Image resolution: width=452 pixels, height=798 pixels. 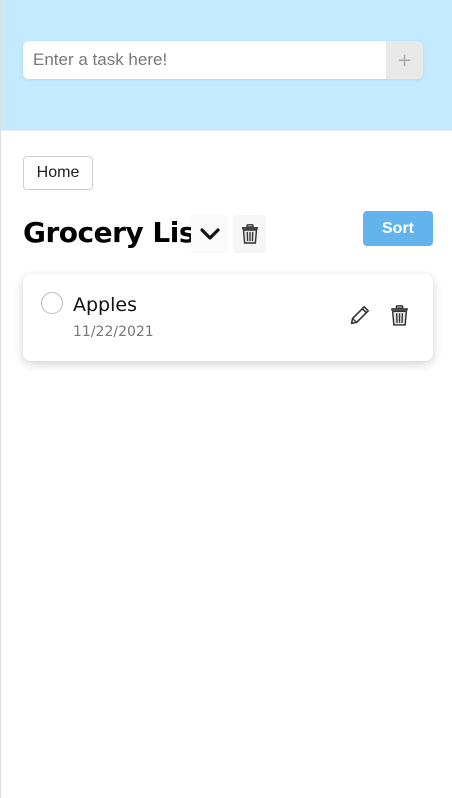 What do you see at coordinates (113, 332) in the screenshot?
I see `item-date: 11/22/2021` at bounding box center [113, 332].